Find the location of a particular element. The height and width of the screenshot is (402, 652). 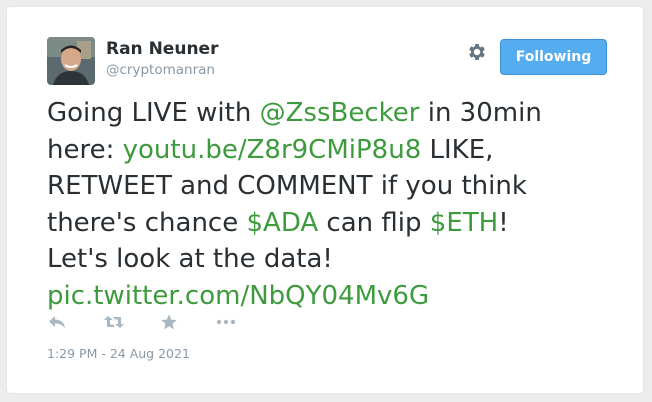

mention-link: @ZssBecker is located at coordinates (340, 113).